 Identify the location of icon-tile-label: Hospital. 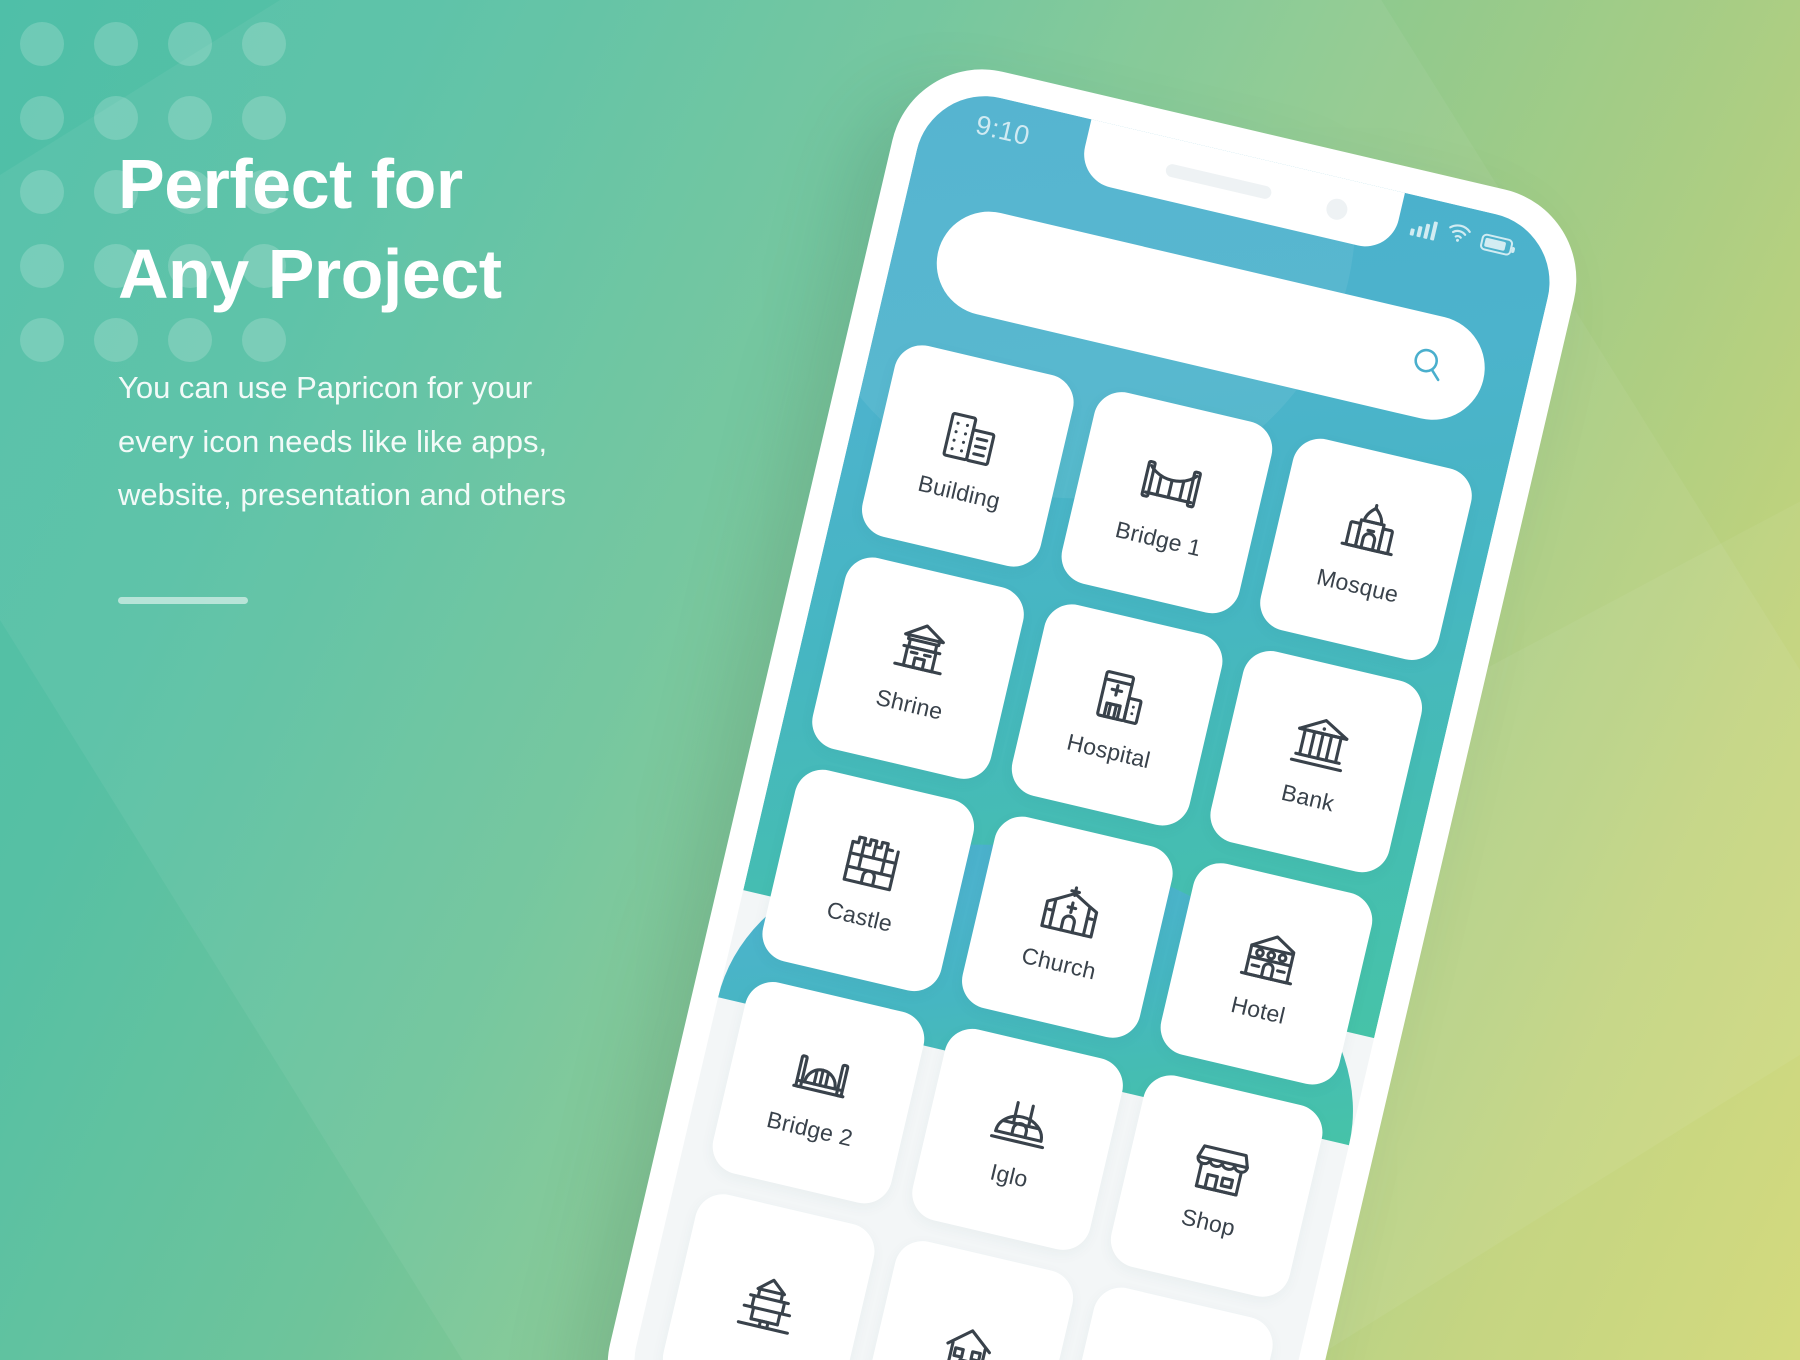
(1108, 750).